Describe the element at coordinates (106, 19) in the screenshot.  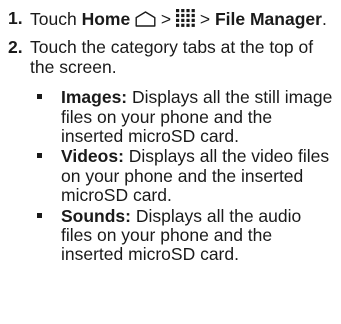
I see `home-label: Home` at that location.